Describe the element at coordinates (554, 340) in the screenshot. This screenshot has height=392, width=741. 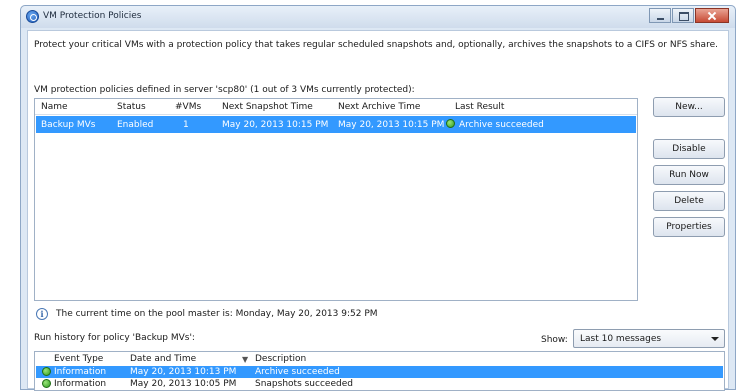
I see `show-label: Show:` at that location.